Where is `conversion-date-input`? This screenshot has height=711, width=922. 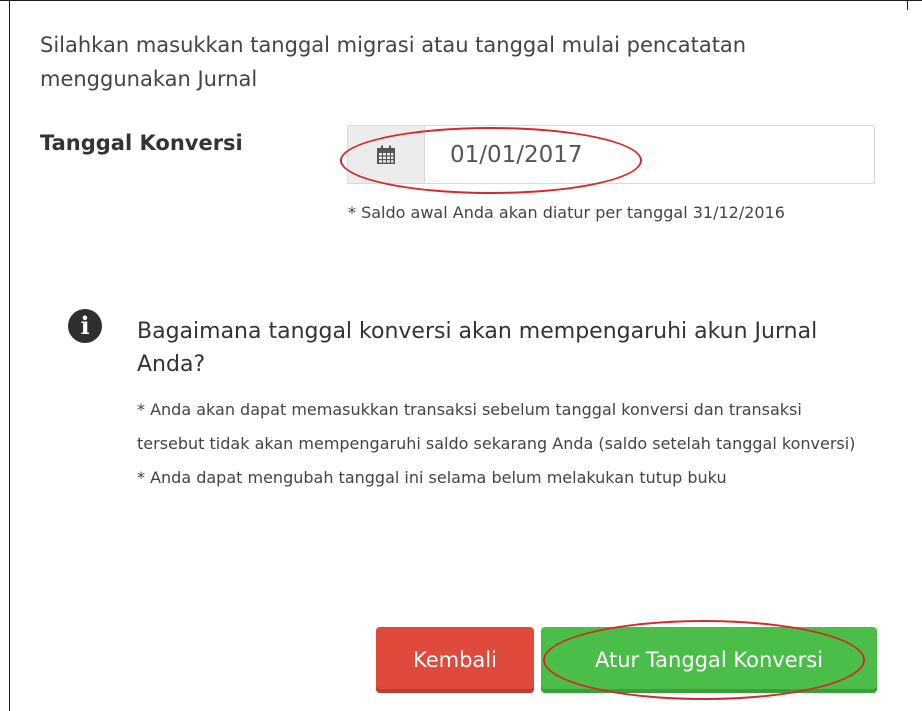 conversion-date-input is located at coordinates (649, 154).